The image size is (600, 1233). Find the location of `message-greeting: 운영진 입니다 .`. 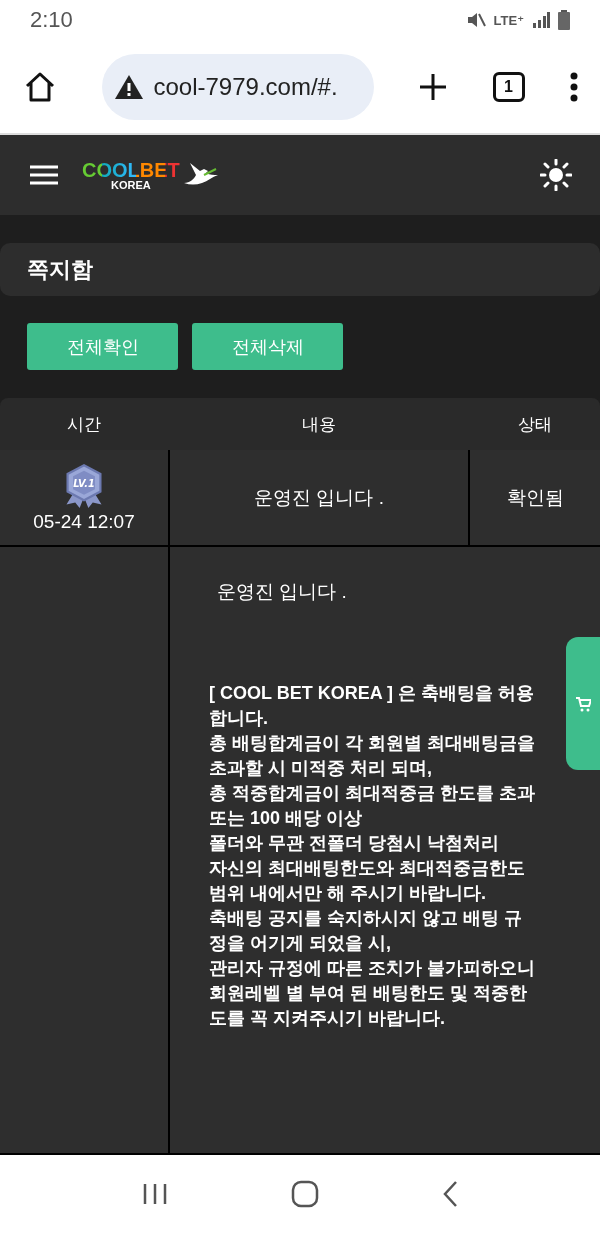

message-greeting: 운영진 입니다 . is located at coordinates (282, 592).